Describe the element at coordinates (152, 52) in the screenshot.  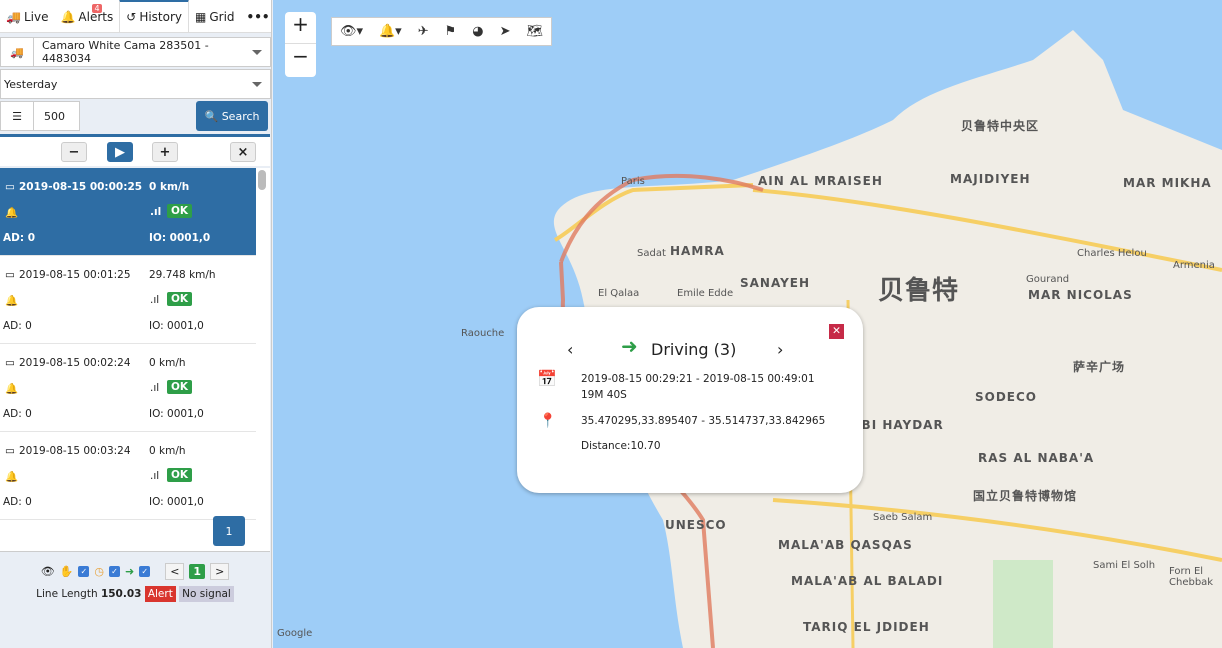
I see `vehicle-select: Camaro White Cama 283501 - 4483034` at that location.